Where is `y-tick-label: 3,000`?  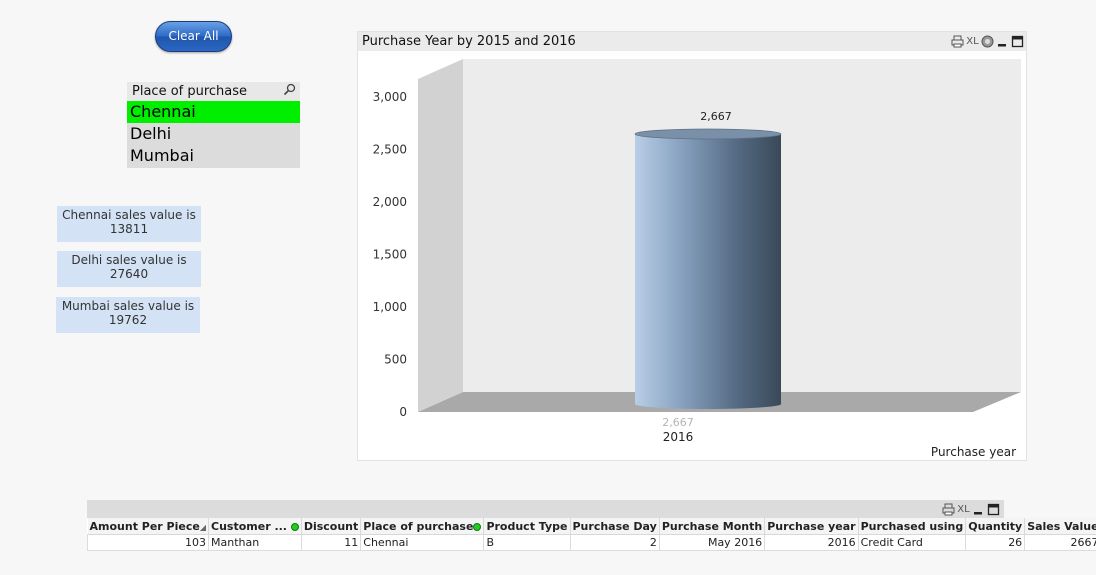
y-tick-label: 3,000 is located at coordinates (390, 97).